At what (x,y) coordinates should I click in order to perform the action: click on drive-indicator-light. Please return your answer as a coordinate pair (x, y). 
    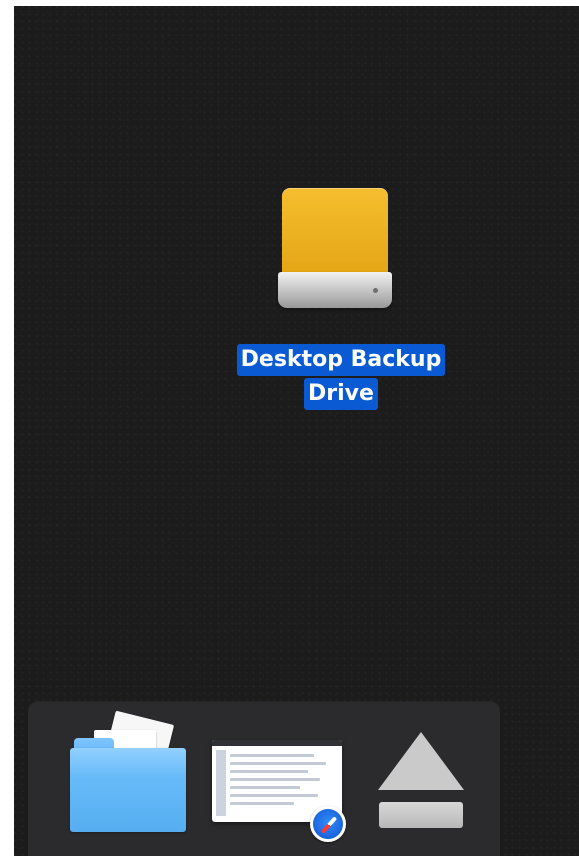
    Looking at the image, I should click on (375, 290).